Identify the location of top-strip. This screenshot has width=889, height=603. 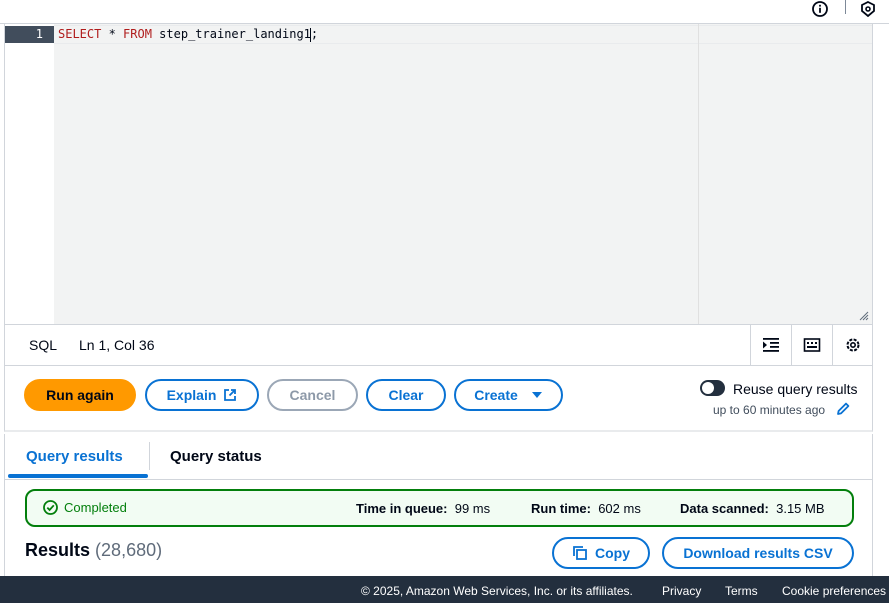
(444, 12).